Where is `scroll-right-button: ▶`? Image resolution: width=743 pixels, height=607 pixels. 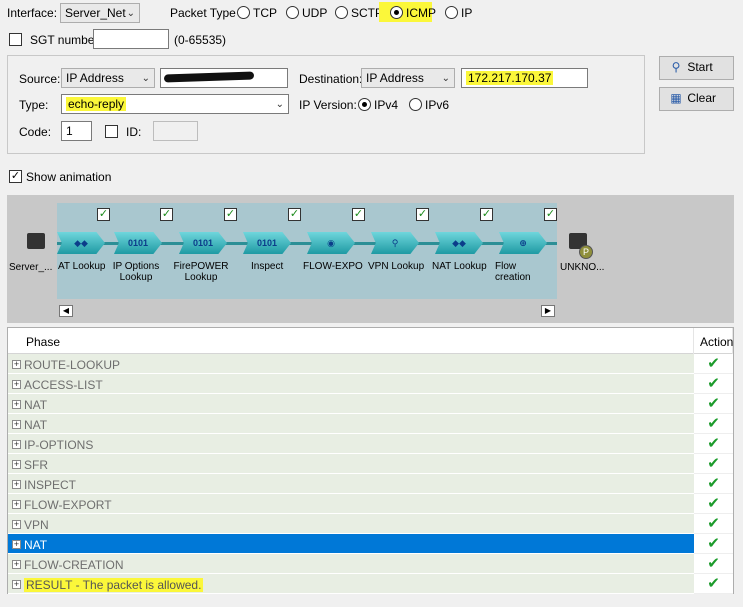 scroll-right-button: ▶ is located at coordinates (548, 311).